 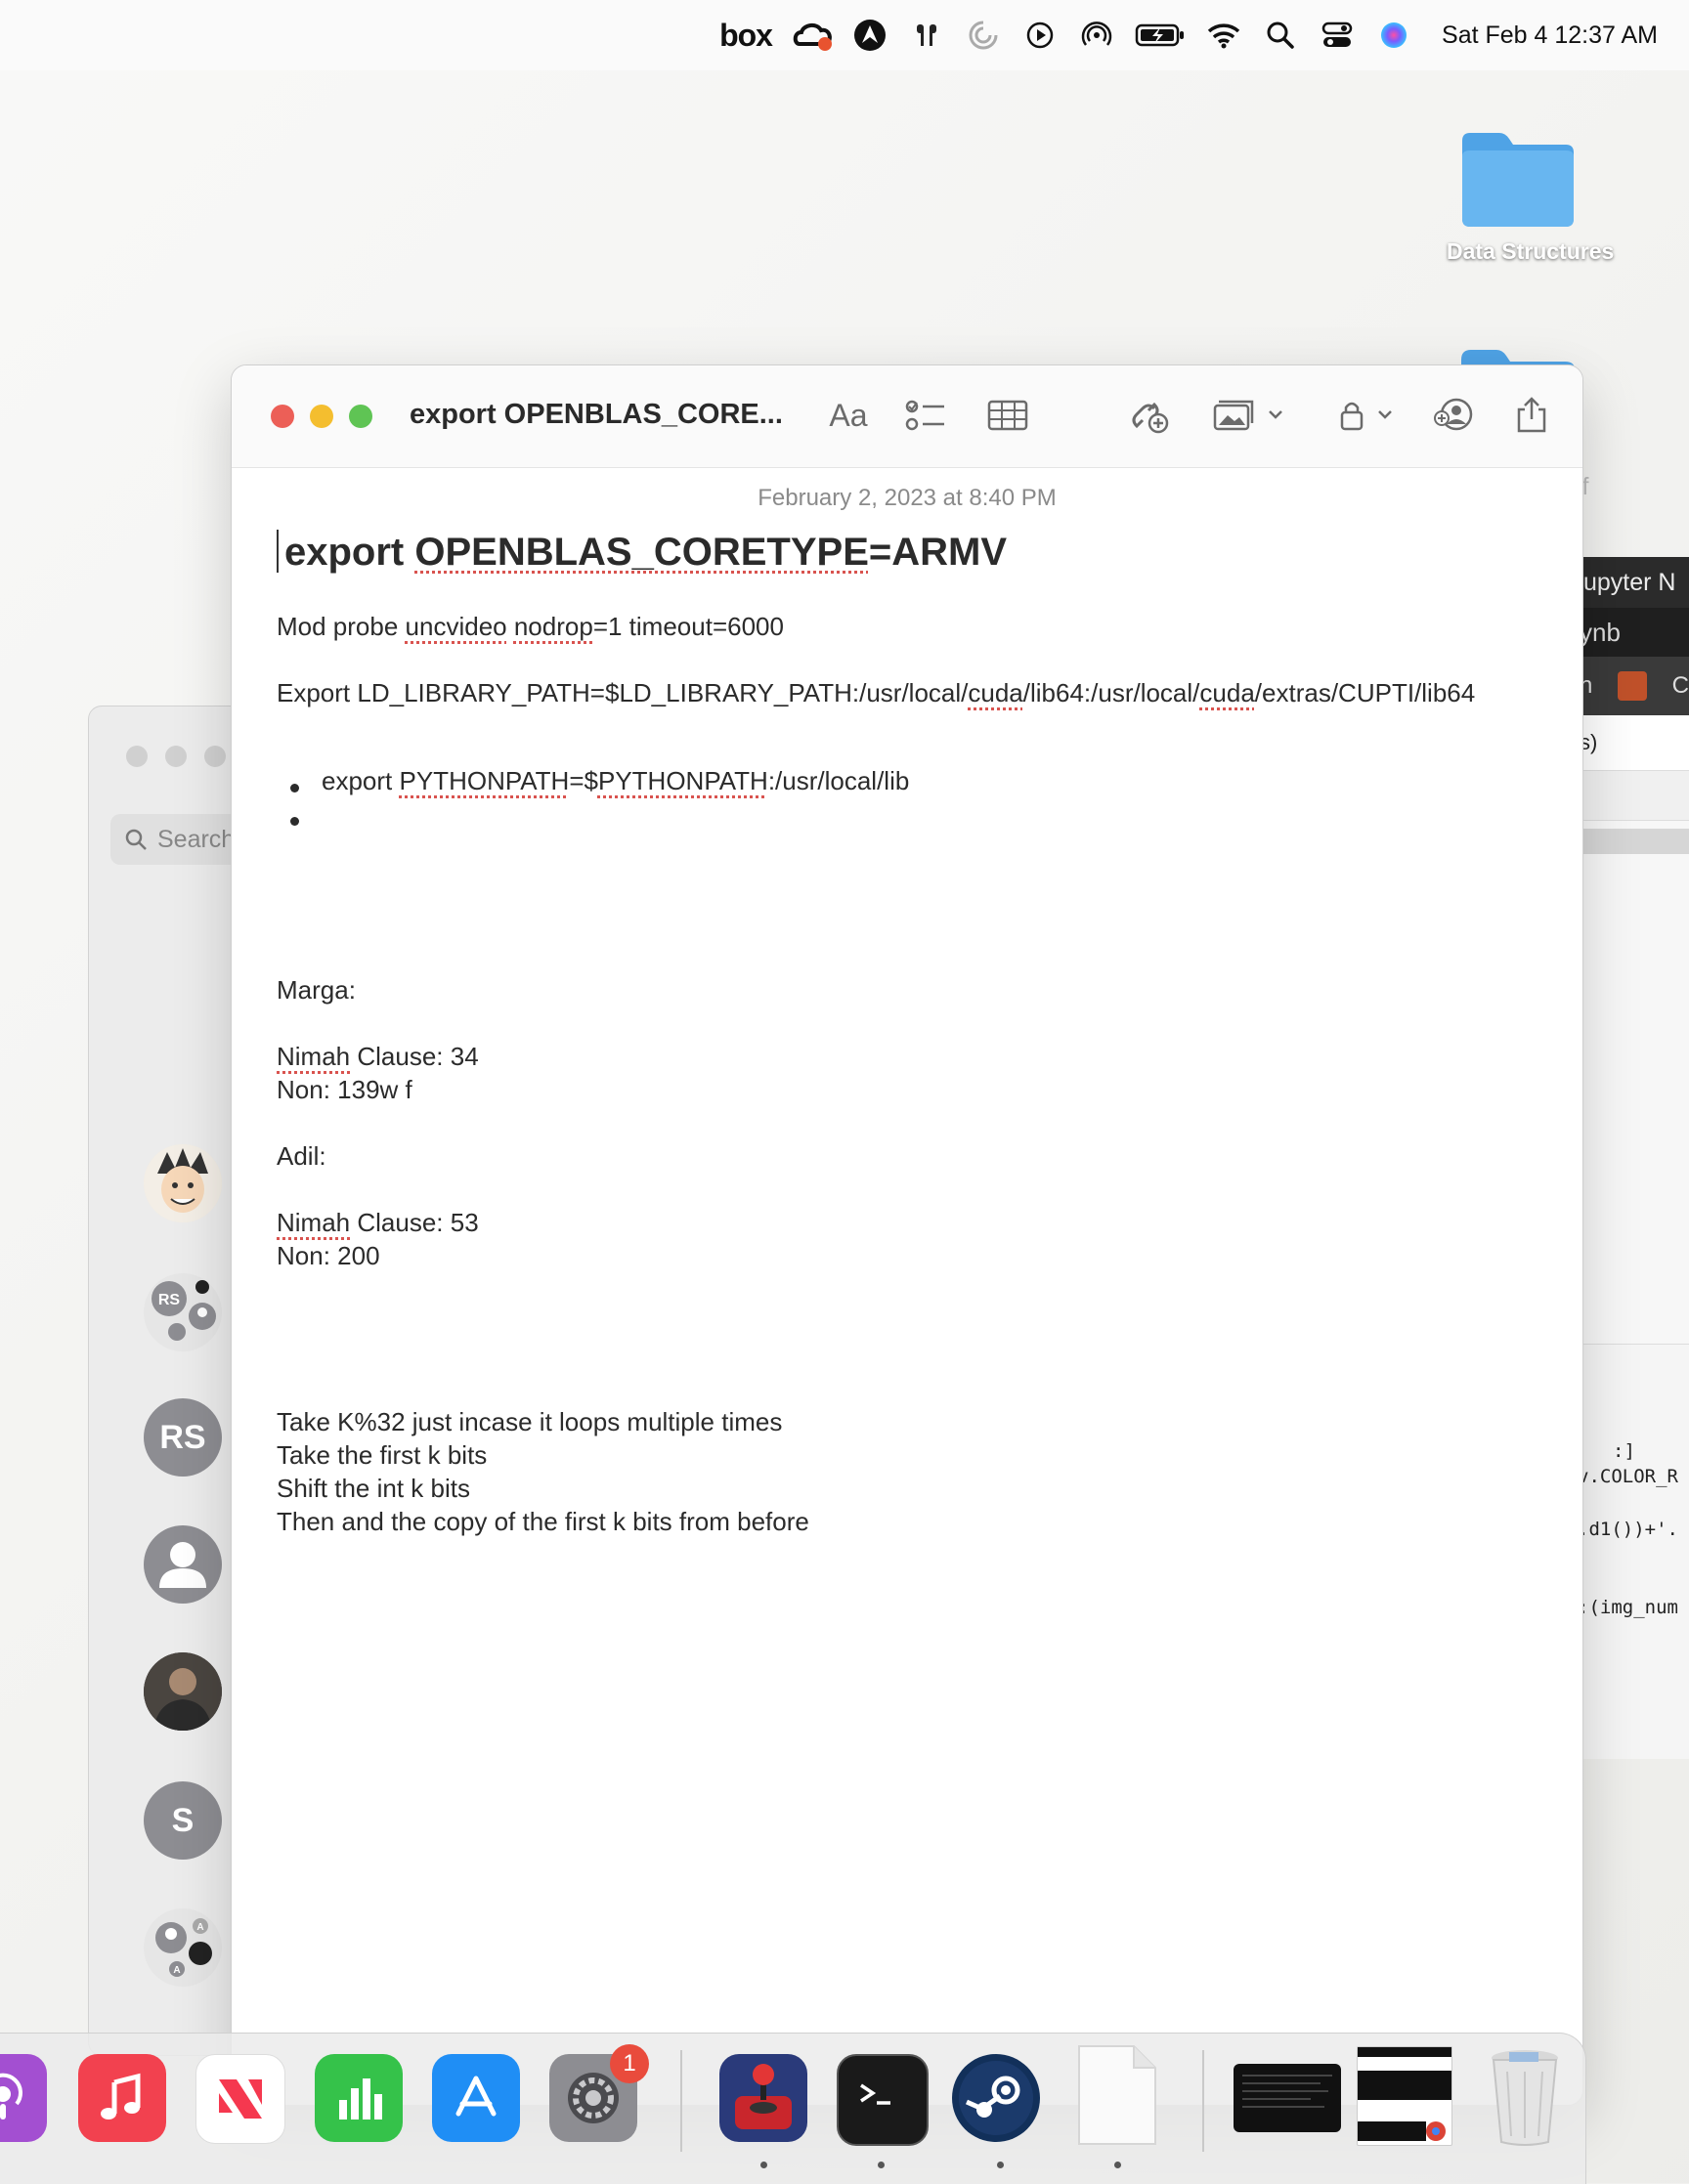 I want to click on notes-toolbar: export OPENBLAS_CORE... Aa, so click(x=907, y=416).